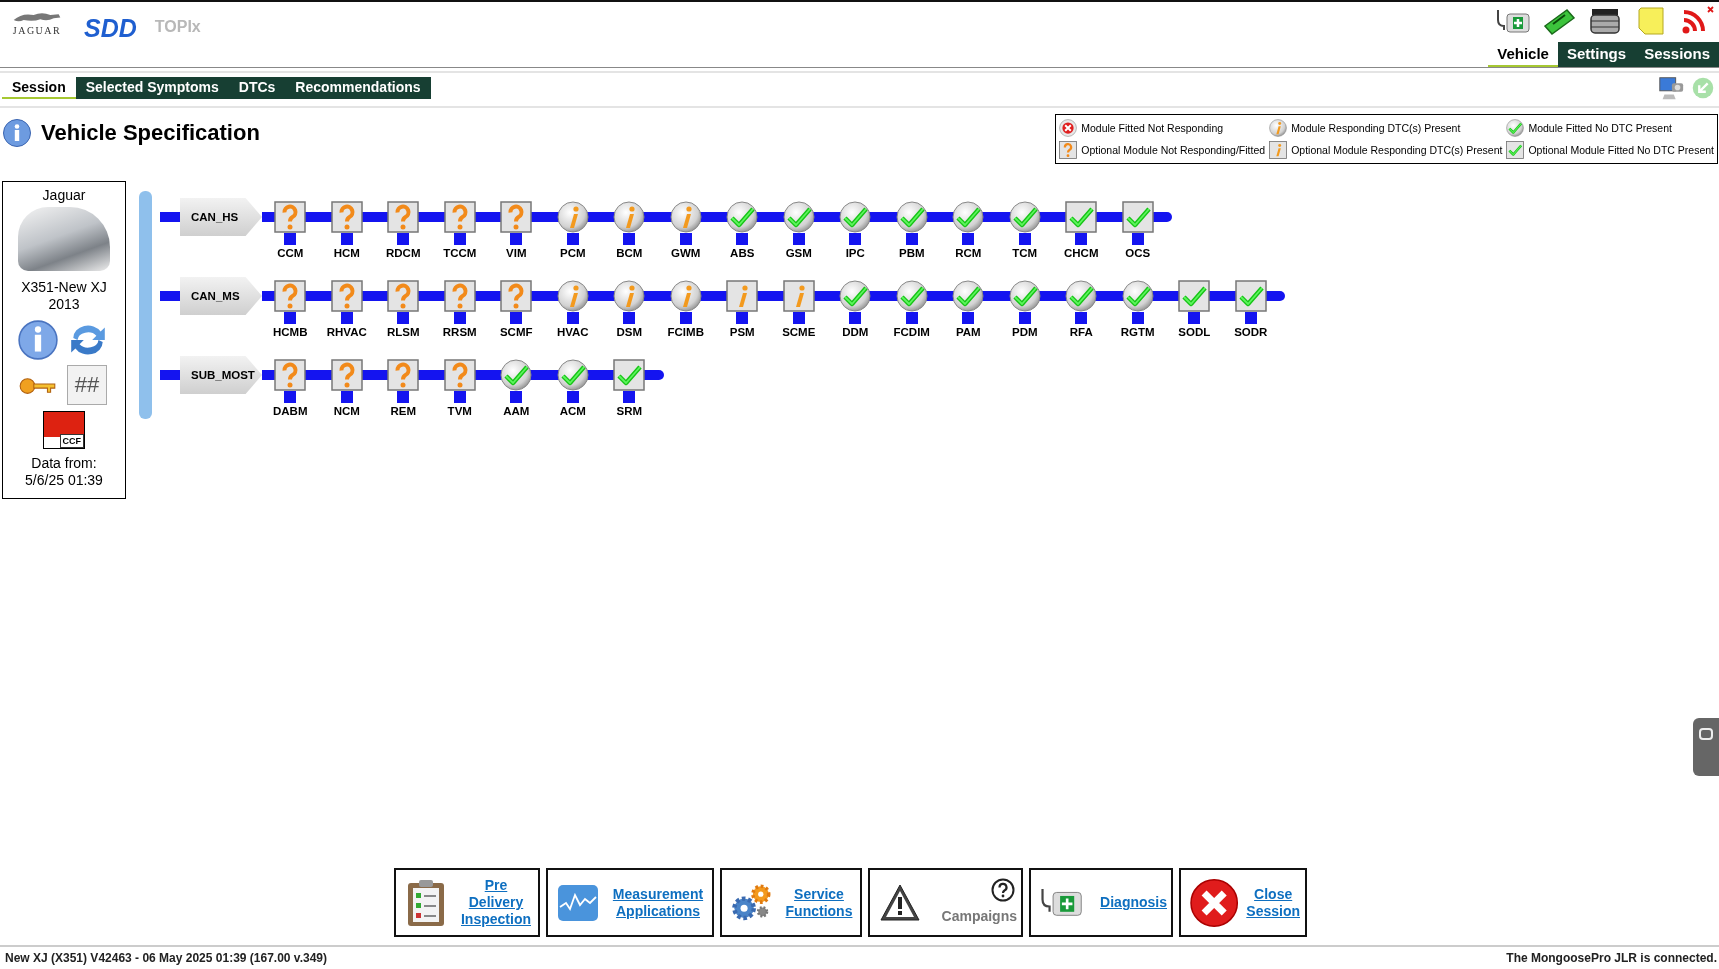  What do you see at coordinates (968, 309) in the screenshot?
I see `module-node: PAM` at bounding box center [968, 309].